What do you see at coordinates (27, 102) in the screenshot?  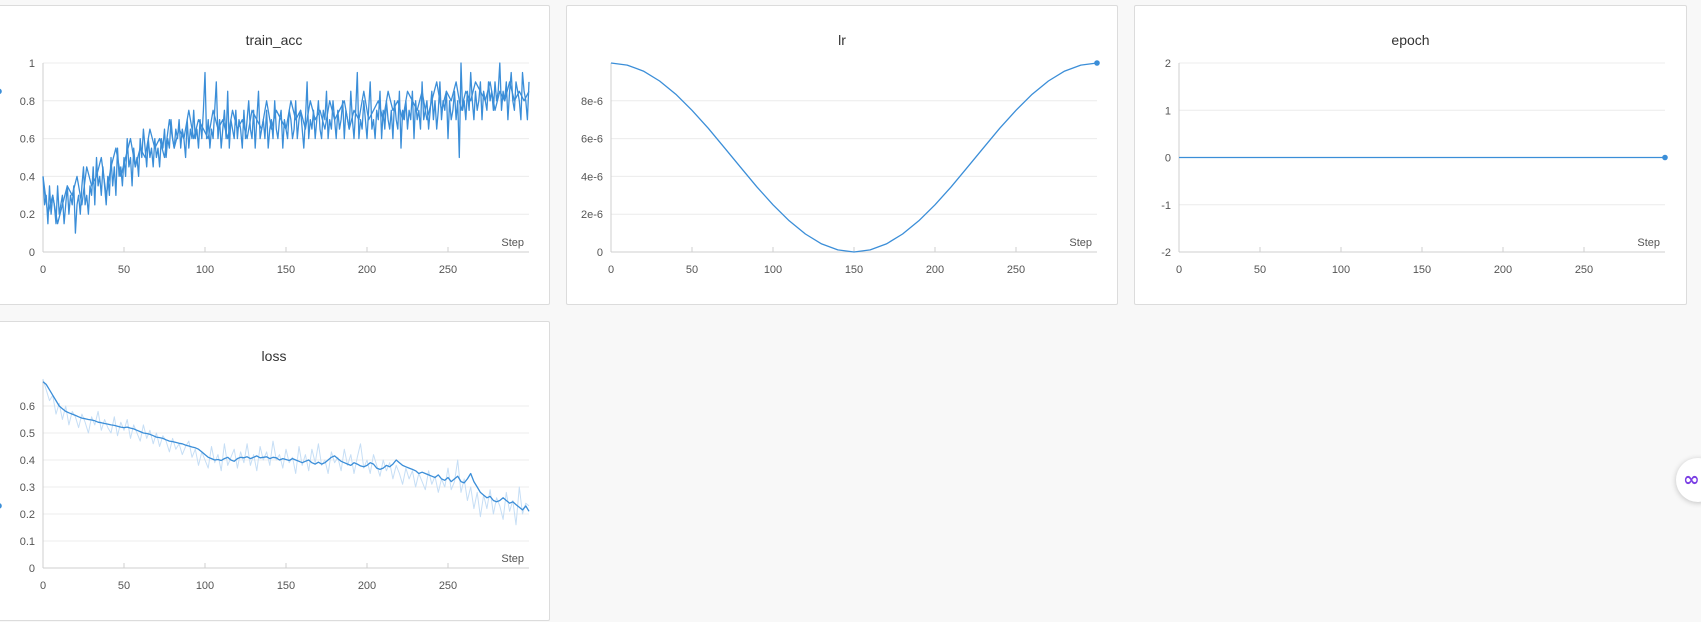 I see `y-tick-label: 0.8` at bounding box center [27, 102].